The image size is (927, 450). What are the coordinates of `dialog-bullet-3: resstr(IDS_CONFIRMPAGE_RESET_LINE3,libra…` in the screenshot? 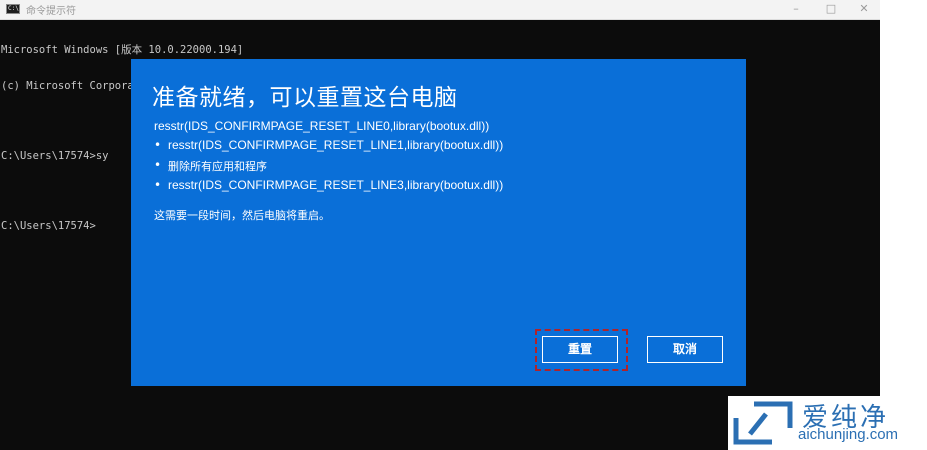 It's located at (336, 185).